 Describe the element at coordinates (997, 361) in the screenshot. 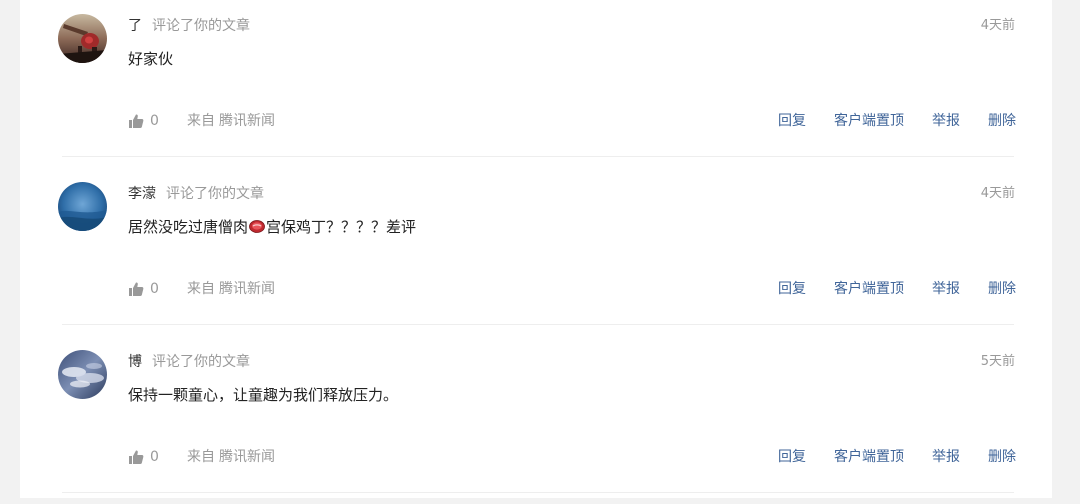

I see `timestamp: 5天前` at that location.